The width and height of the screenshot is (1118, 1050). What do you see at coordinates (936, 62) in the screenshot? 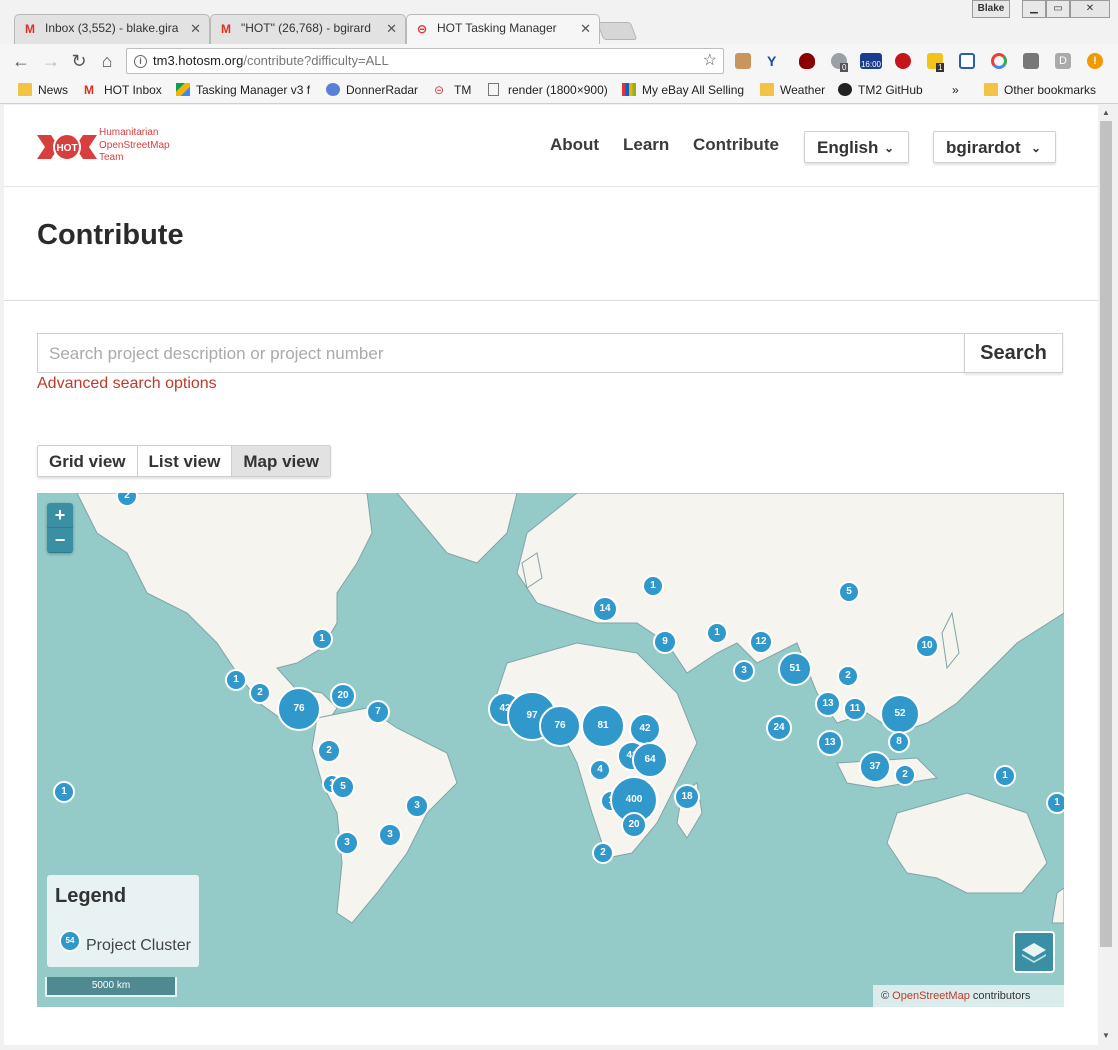
I see `notes-extension-icon: 1` at bounding box center [936, 62].